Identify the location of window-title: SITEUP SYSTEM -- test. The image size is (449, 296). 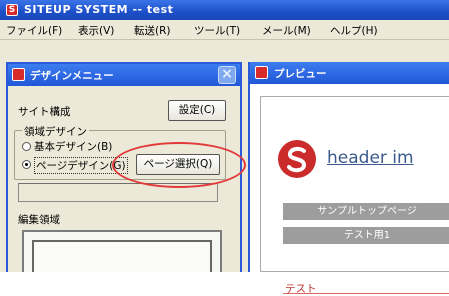
(99, 9).